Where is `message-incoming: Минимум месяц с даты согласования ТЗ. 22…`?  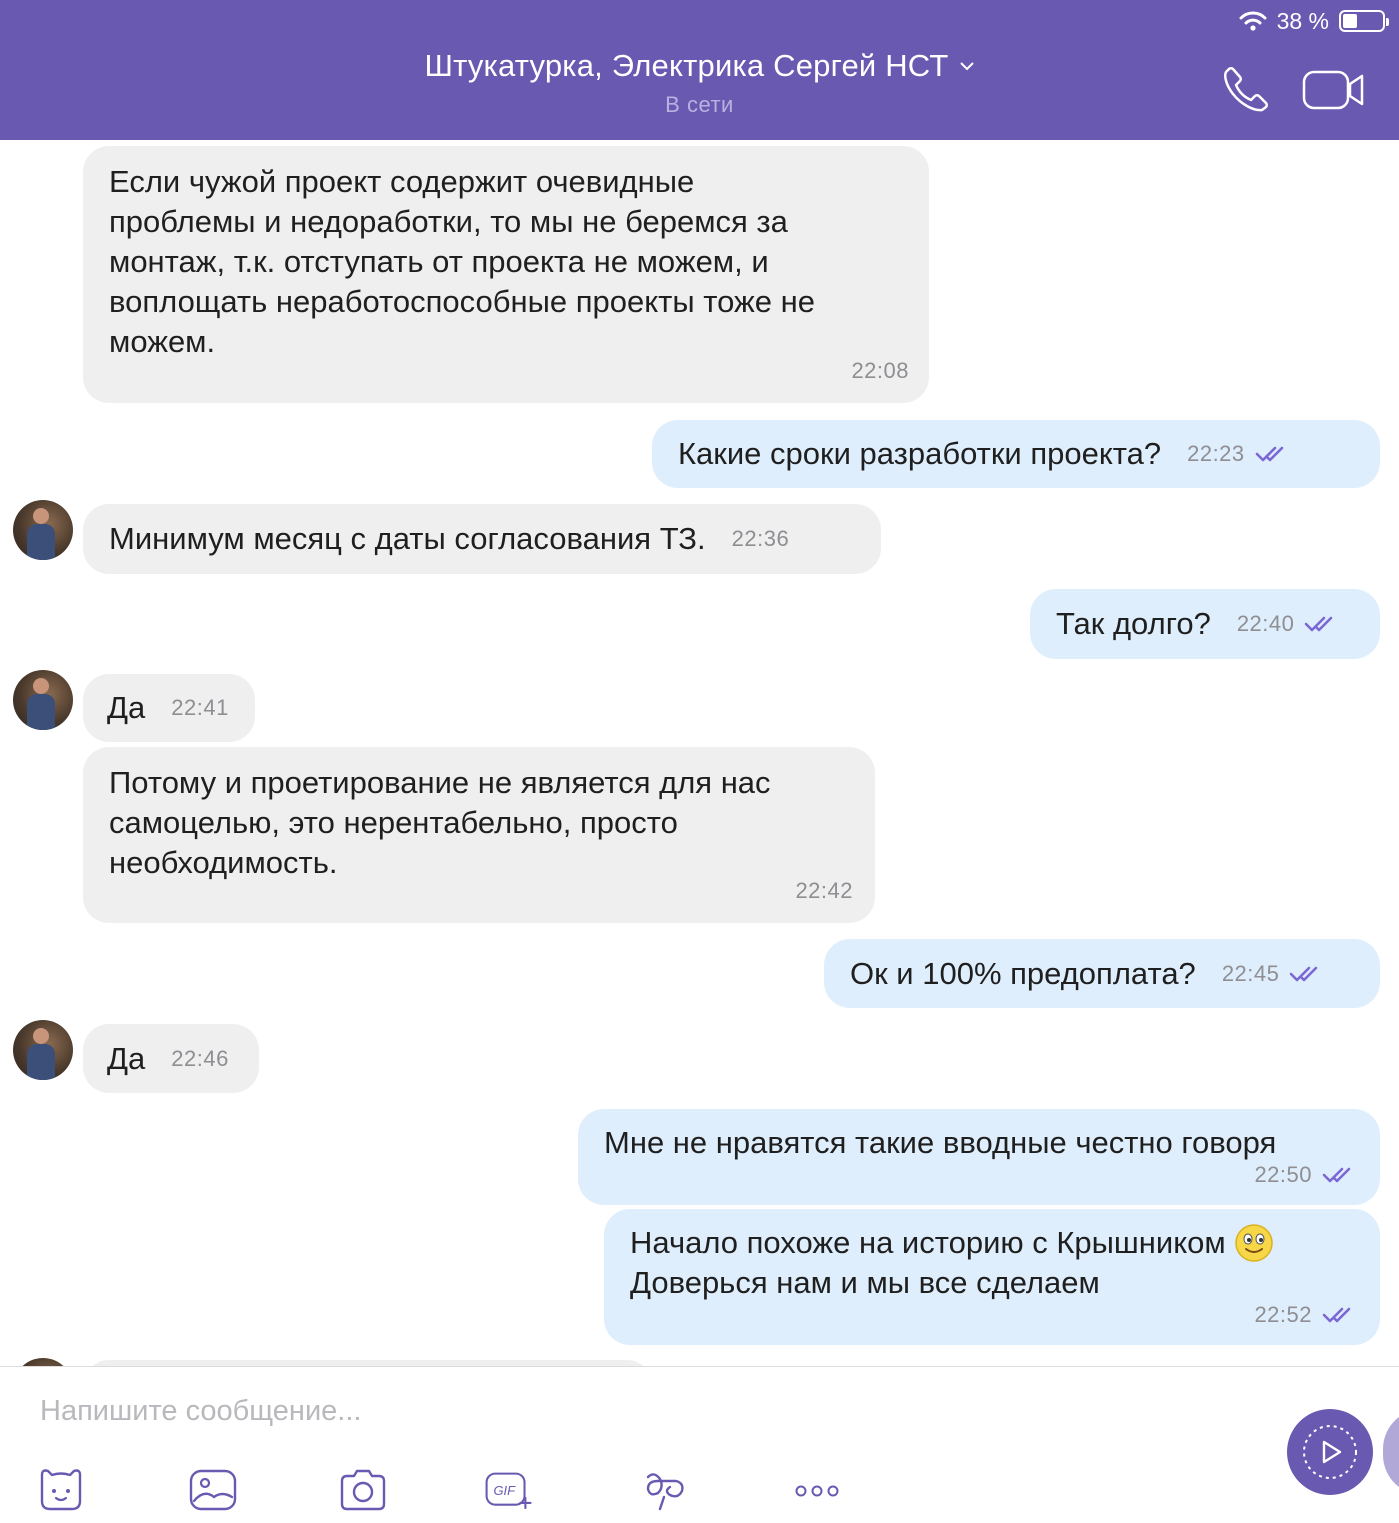
message-incoming: Минимум месяц с даты согласования ТЗ. 22… is located at coordinates (482, 539).